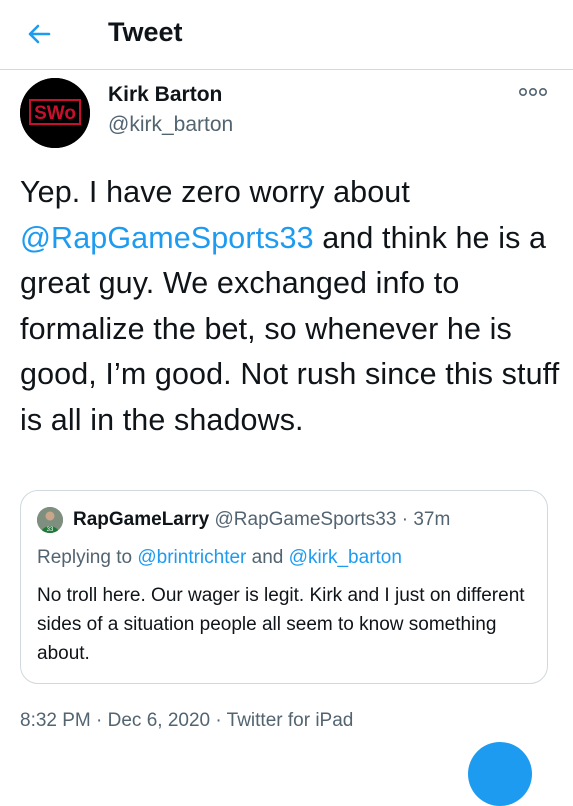 The height and width of the screenshot is (806, 573). What do you see at coordinates (165, 95) in the screenshot?
I see `author-name: Kirk Barton` at bounding box center [165, 95].